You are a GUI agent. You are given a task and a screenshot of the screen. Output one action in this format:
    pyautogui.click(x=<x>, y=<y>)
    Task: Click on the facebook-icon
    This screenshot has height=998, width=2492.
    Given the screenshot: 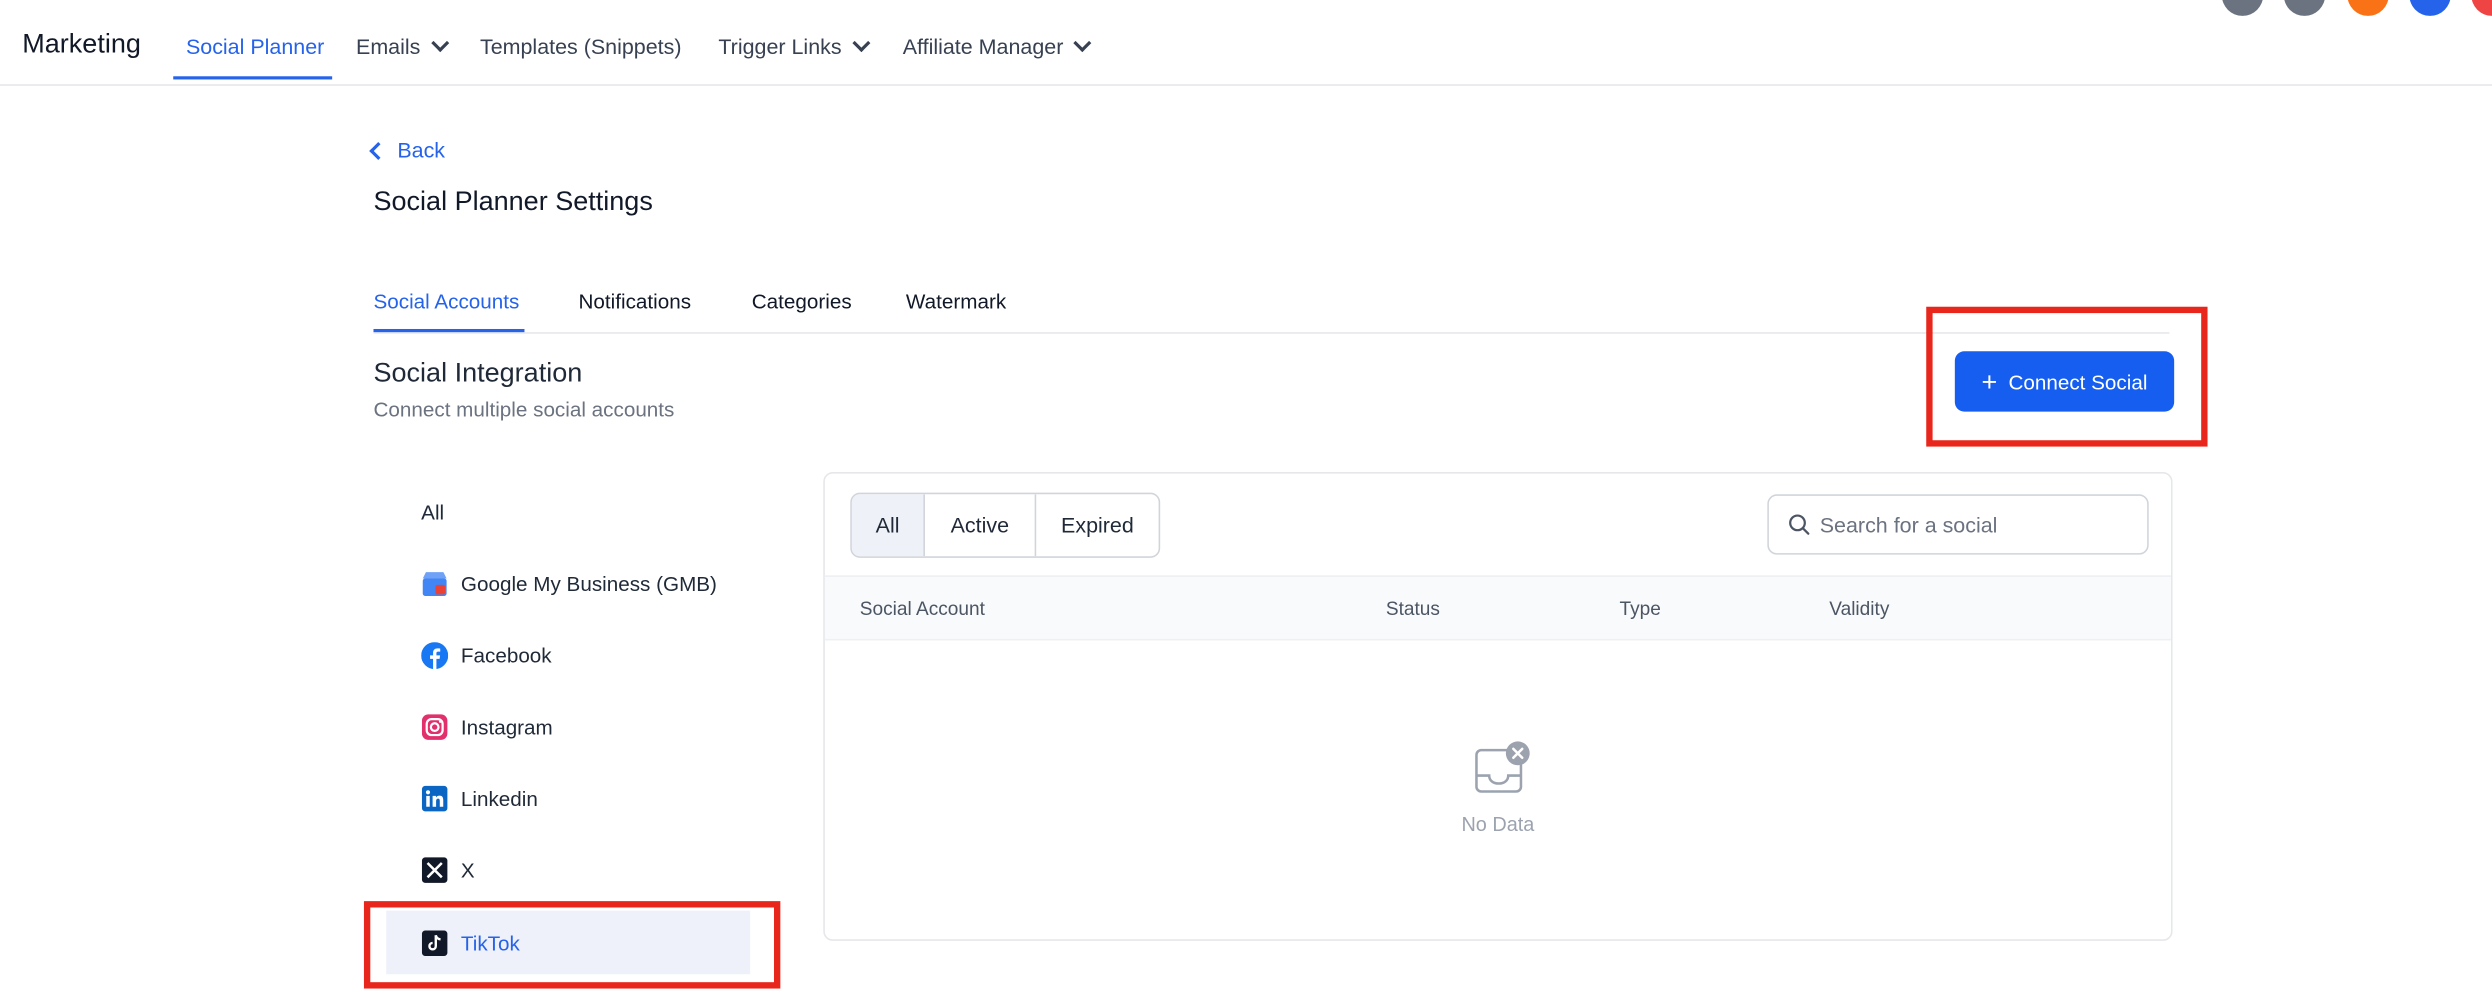 What is the action you would take?
    pyautogui.click(x=435, y=655)
    